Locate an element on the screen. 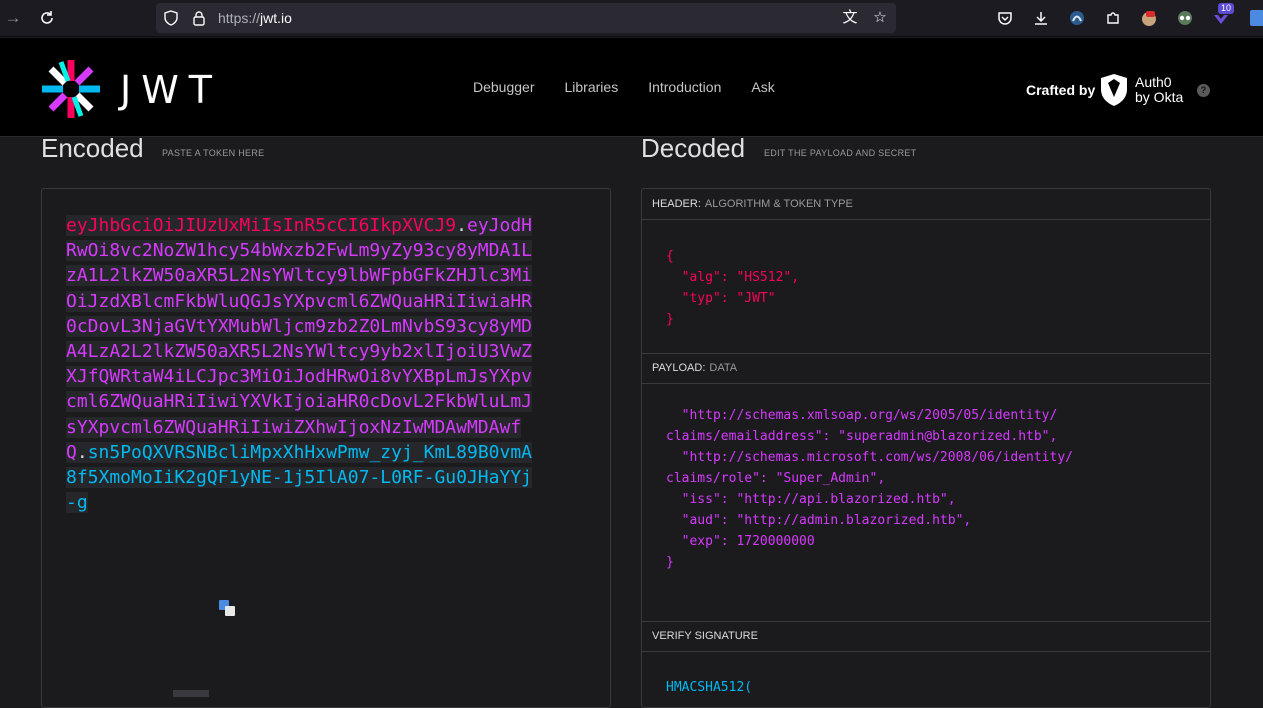  verify-signature-code: HMACSHA512( is located at coordinates (709, 687).